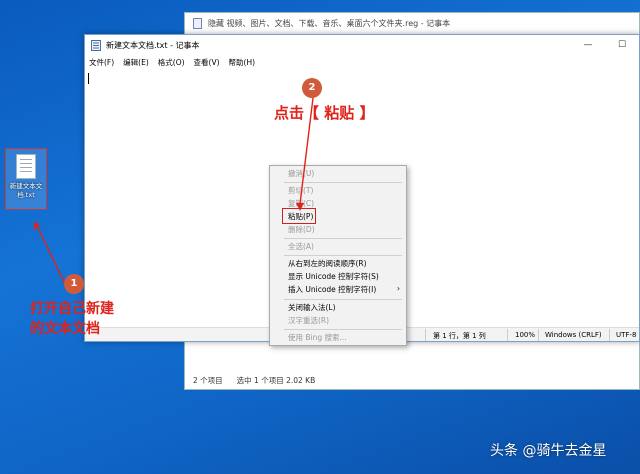 This screenshot has width=640, height=474. Describe the element at coordinates (72, 309) in the screenshot. I see `step1-instruction-line1: 打开自己新建` at that location.